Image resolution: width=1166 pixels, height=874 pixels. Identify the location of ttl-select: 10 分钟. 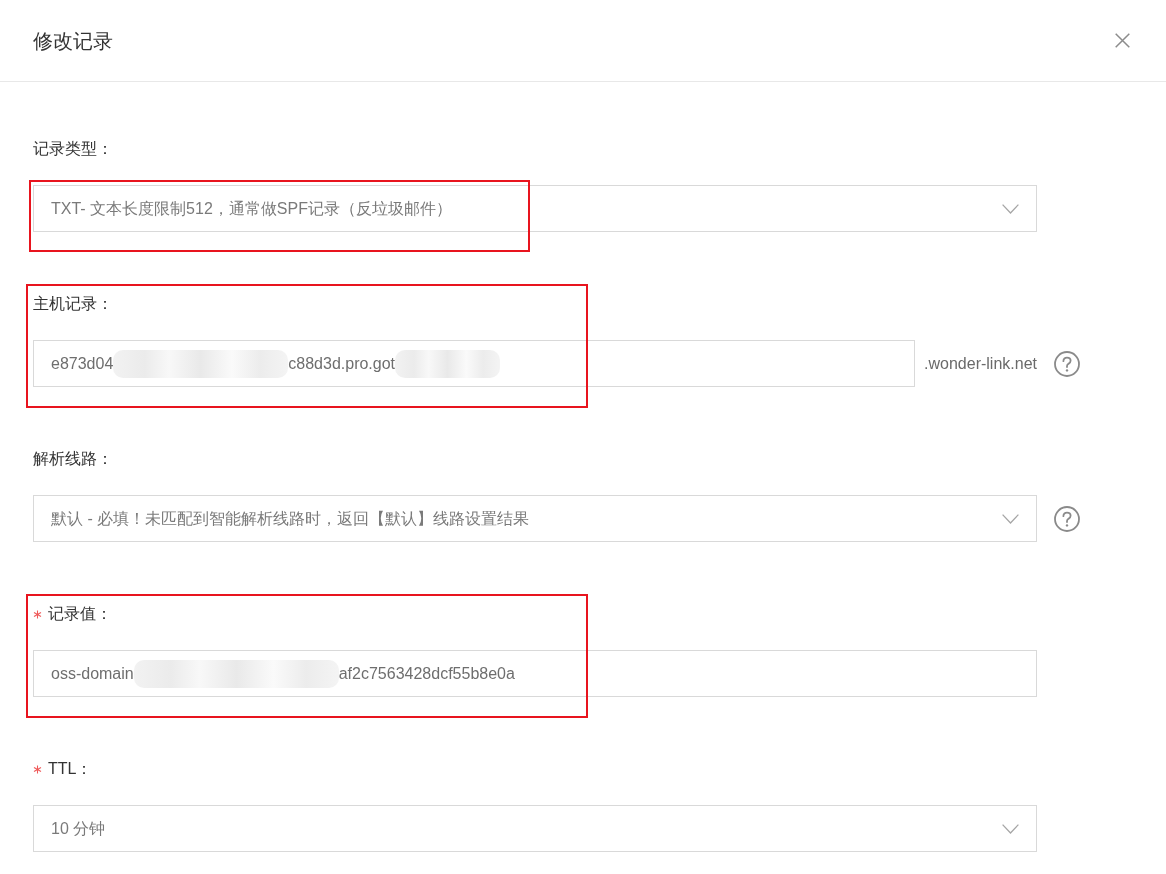
(535, 828).